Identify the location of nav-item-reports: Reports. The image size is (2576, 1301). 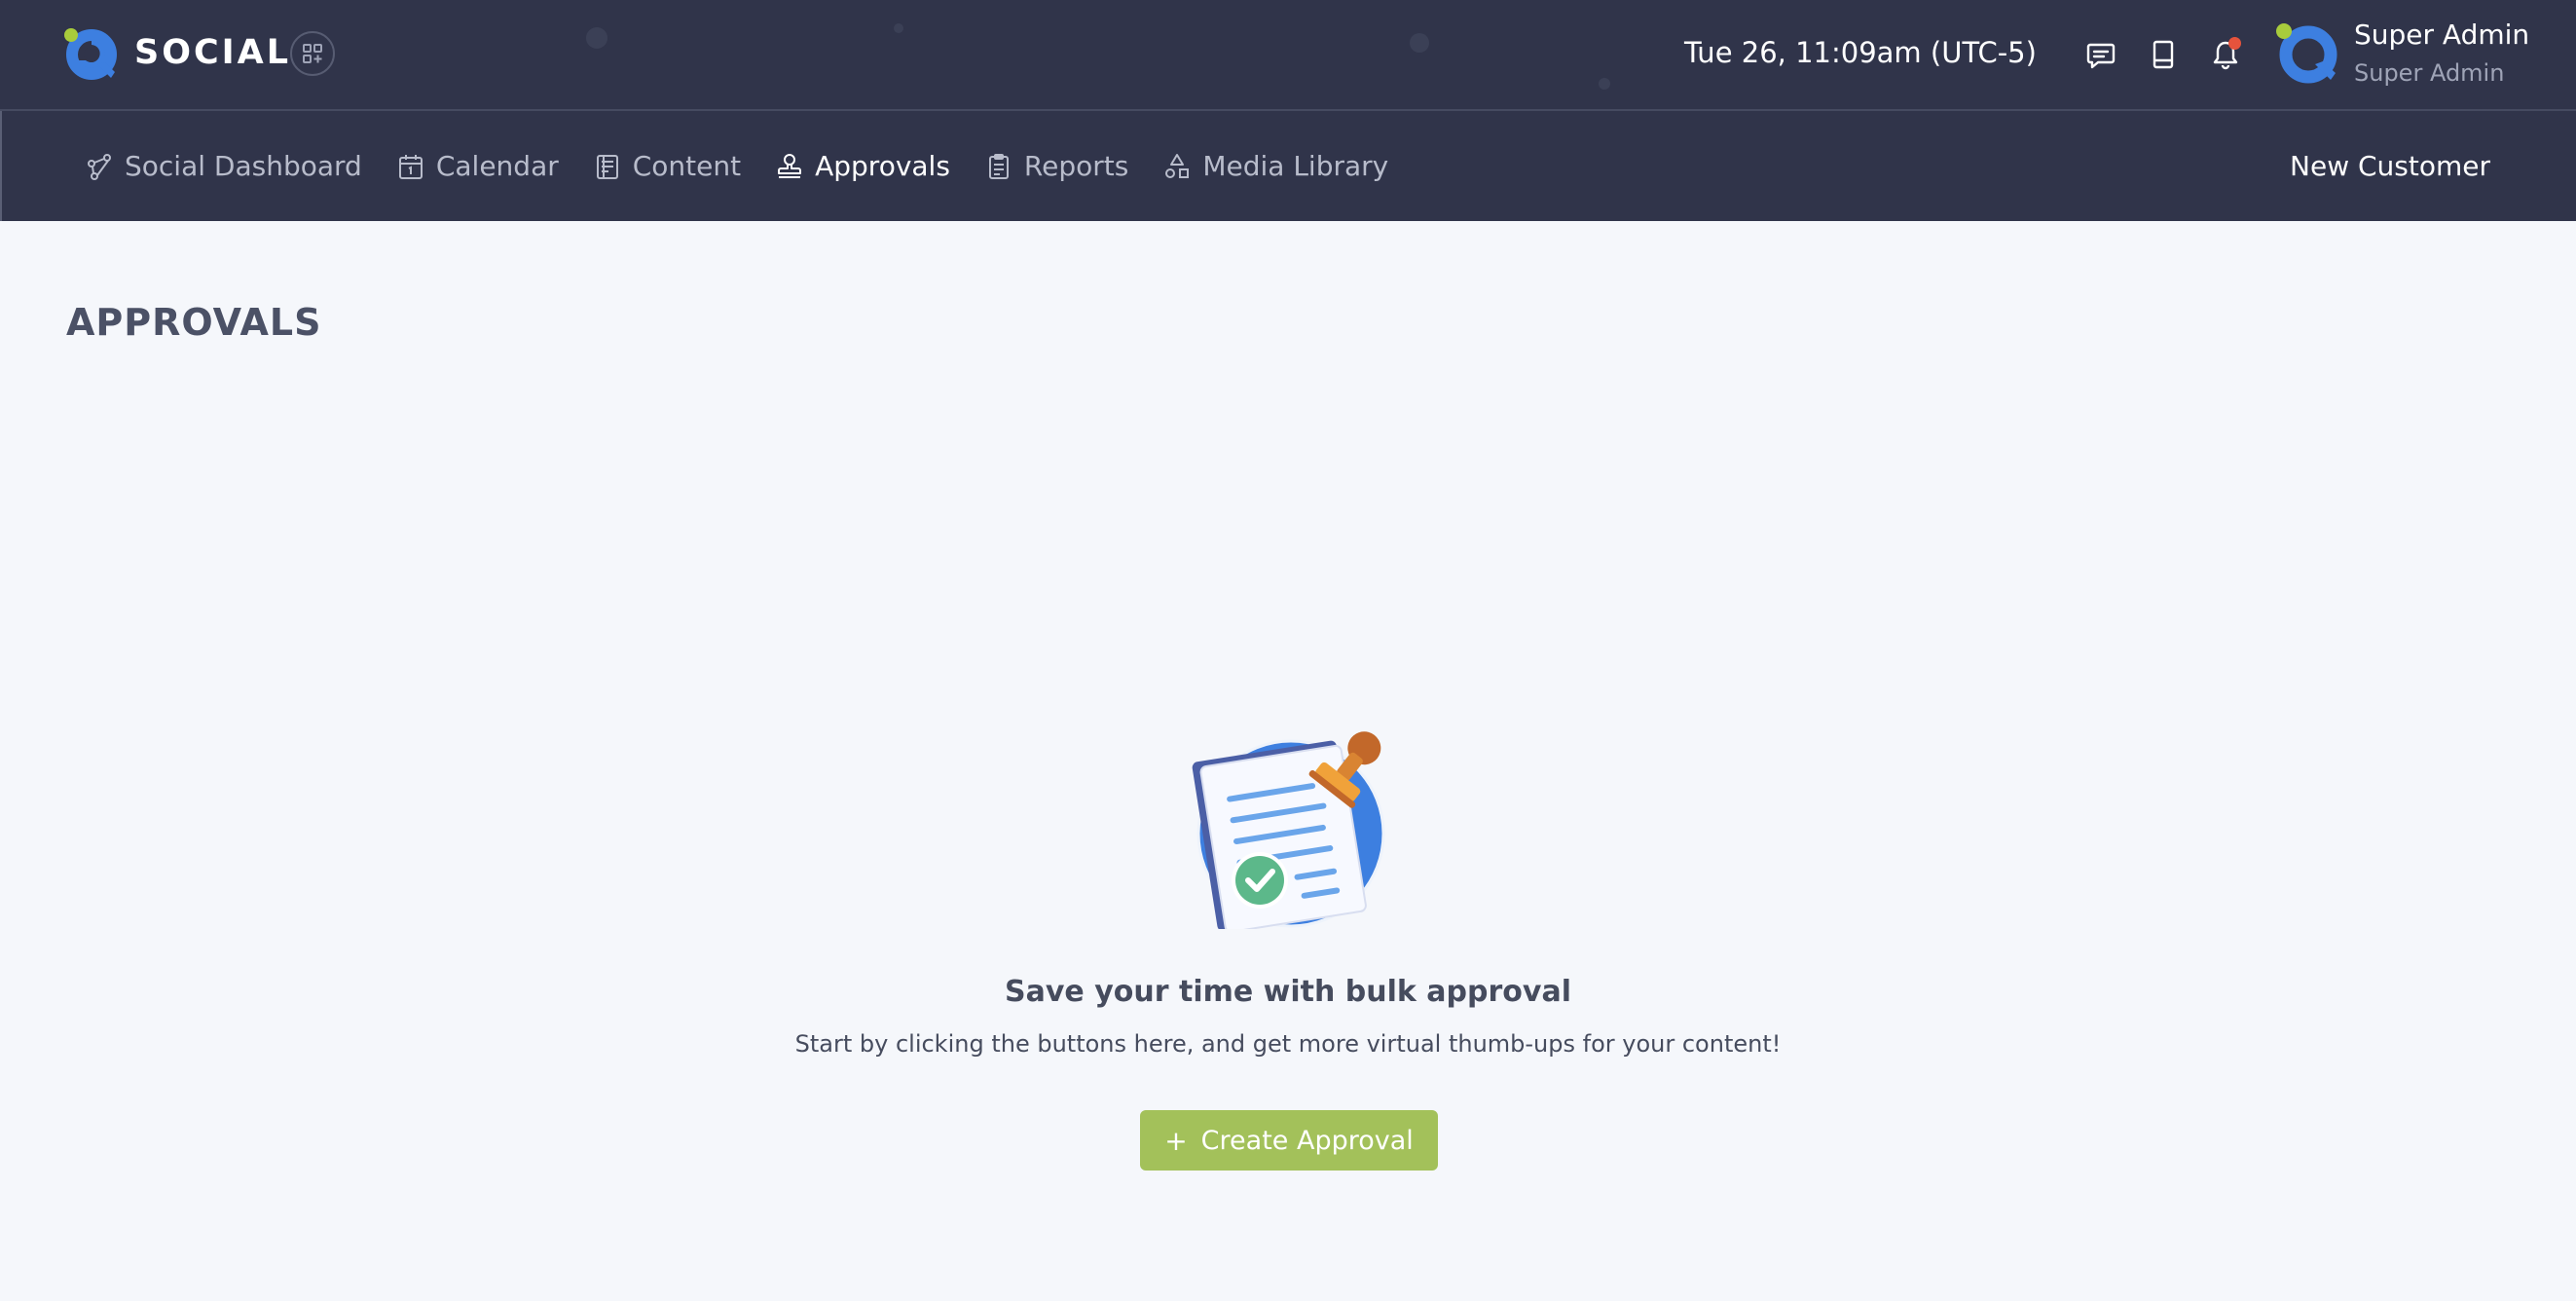
(1055, 166).